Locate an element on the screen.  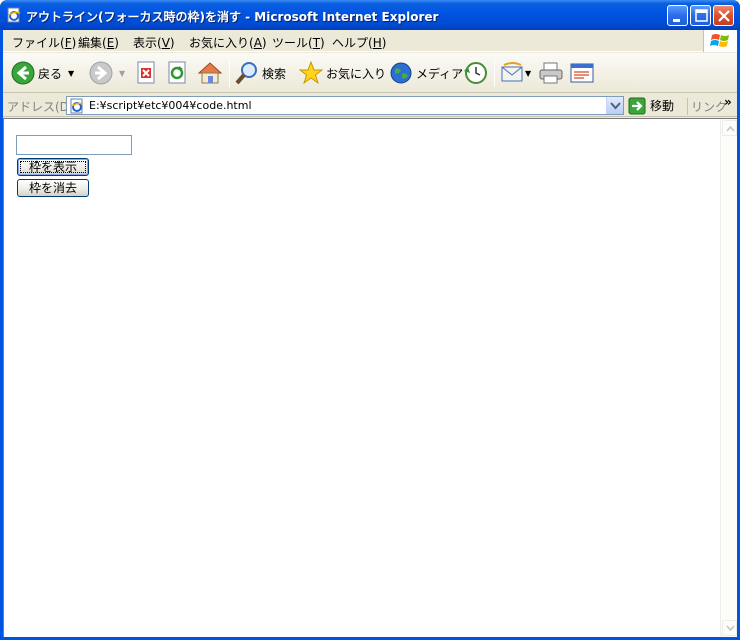
home-button is located at coordinates (210, 73).